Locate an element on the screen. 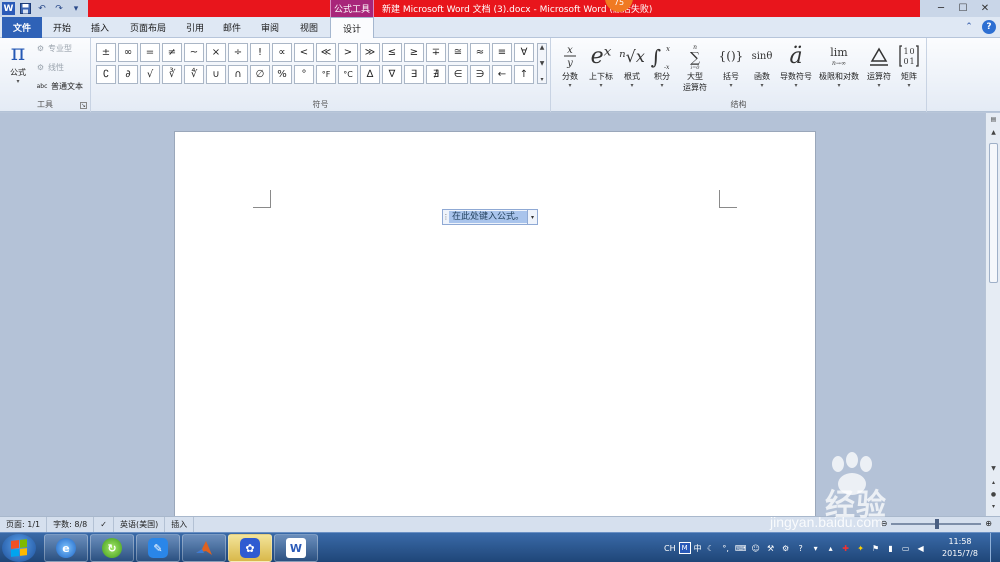  symbol-less-equal: ≤ is located at coordinates (392, 52).